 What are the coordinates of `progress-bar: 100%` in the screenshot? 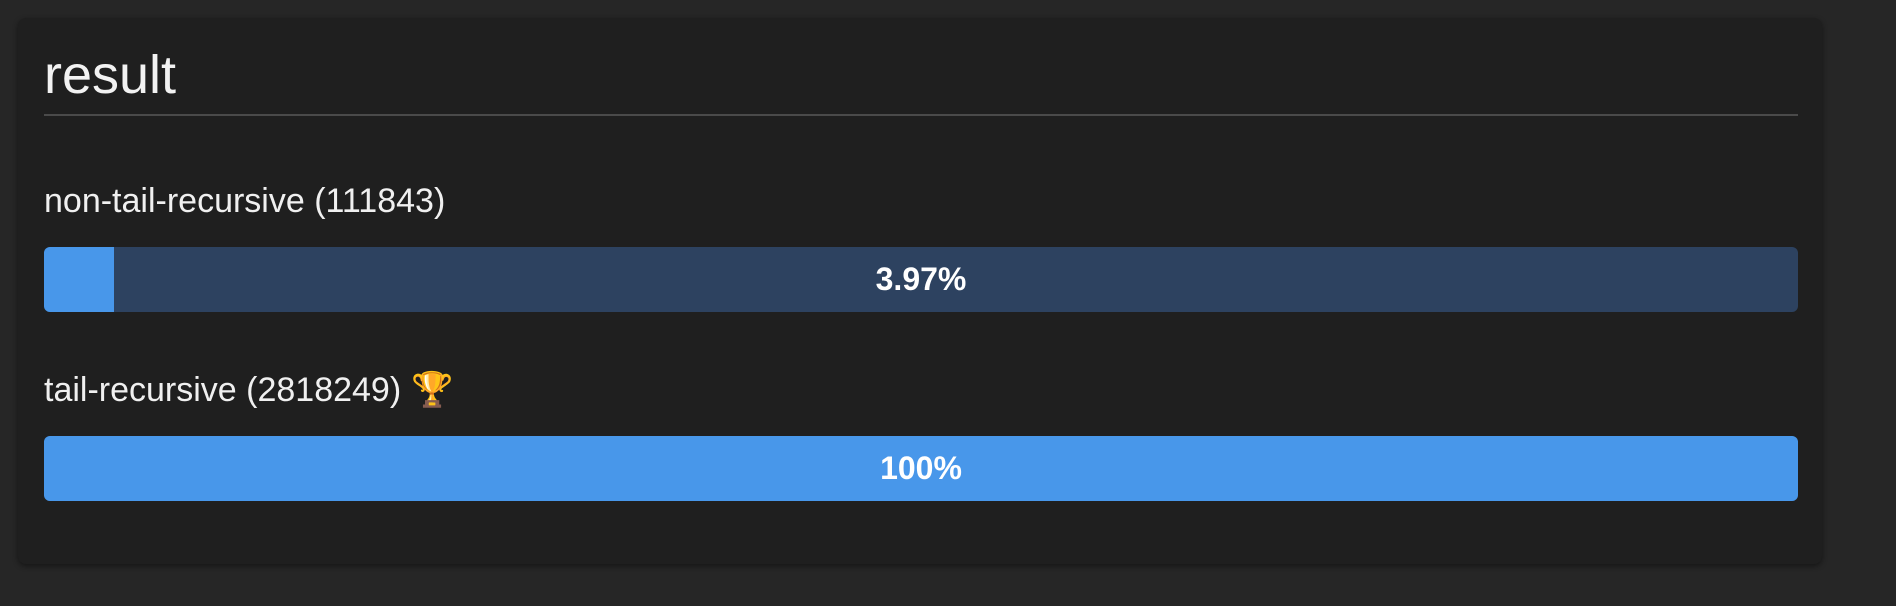 It's located at (921, 468).